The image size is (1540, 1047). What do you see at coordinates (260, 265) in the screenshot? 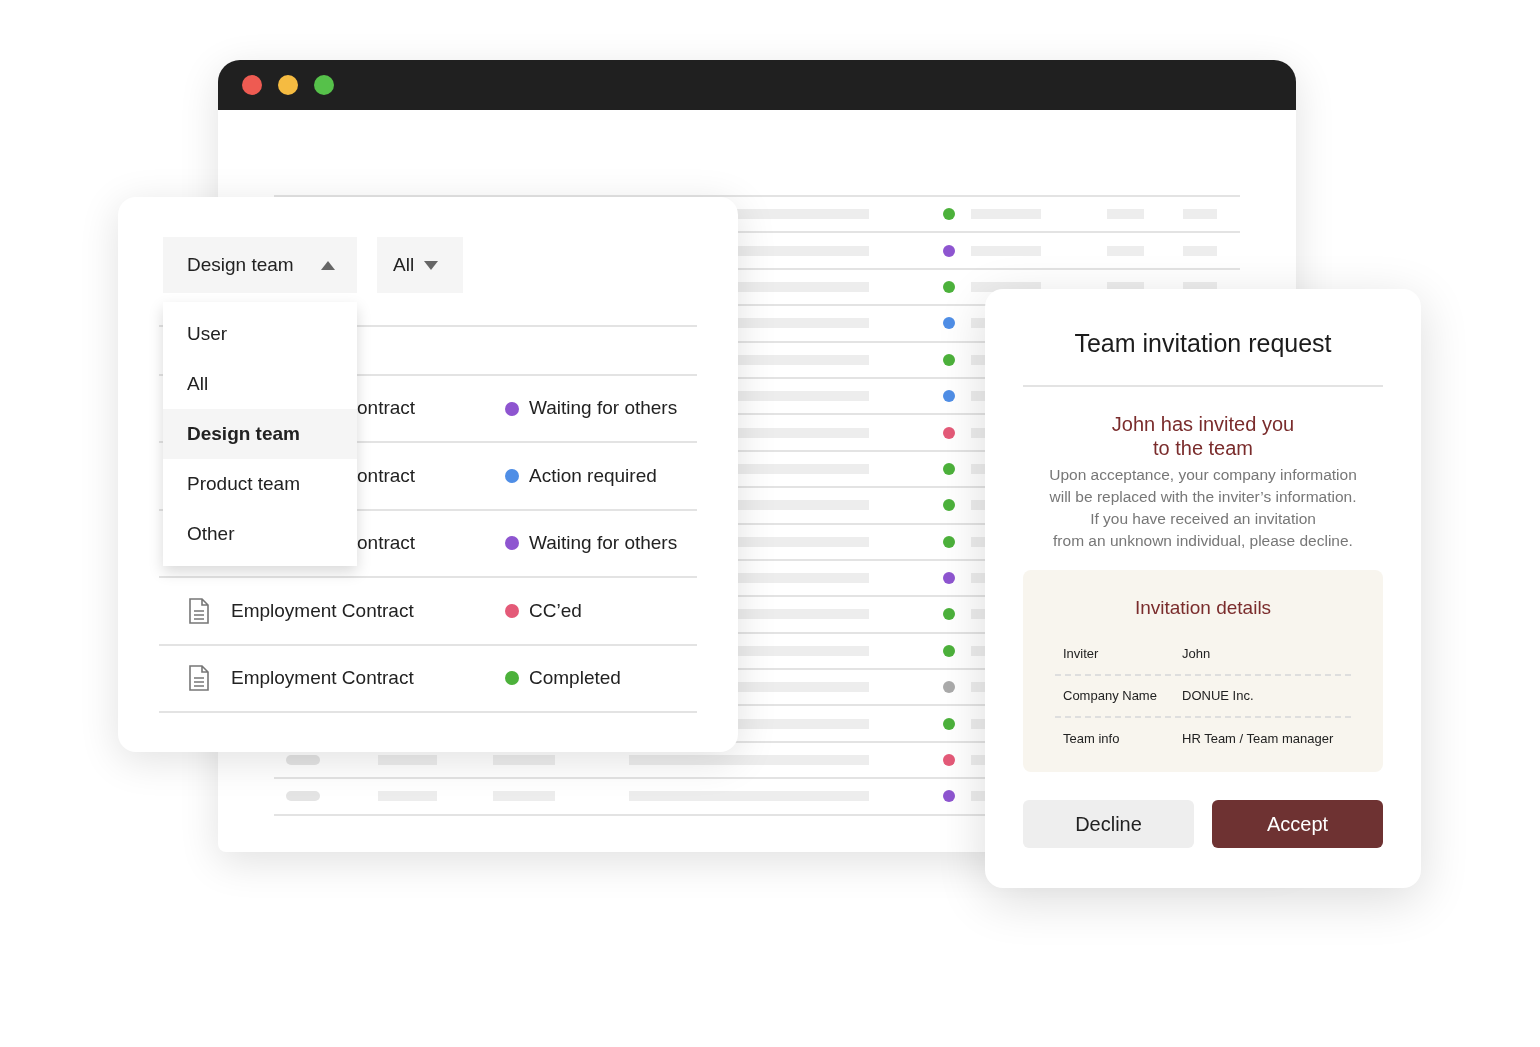
I see `team-dropdown: Design team` at bounding box center [260, 265].